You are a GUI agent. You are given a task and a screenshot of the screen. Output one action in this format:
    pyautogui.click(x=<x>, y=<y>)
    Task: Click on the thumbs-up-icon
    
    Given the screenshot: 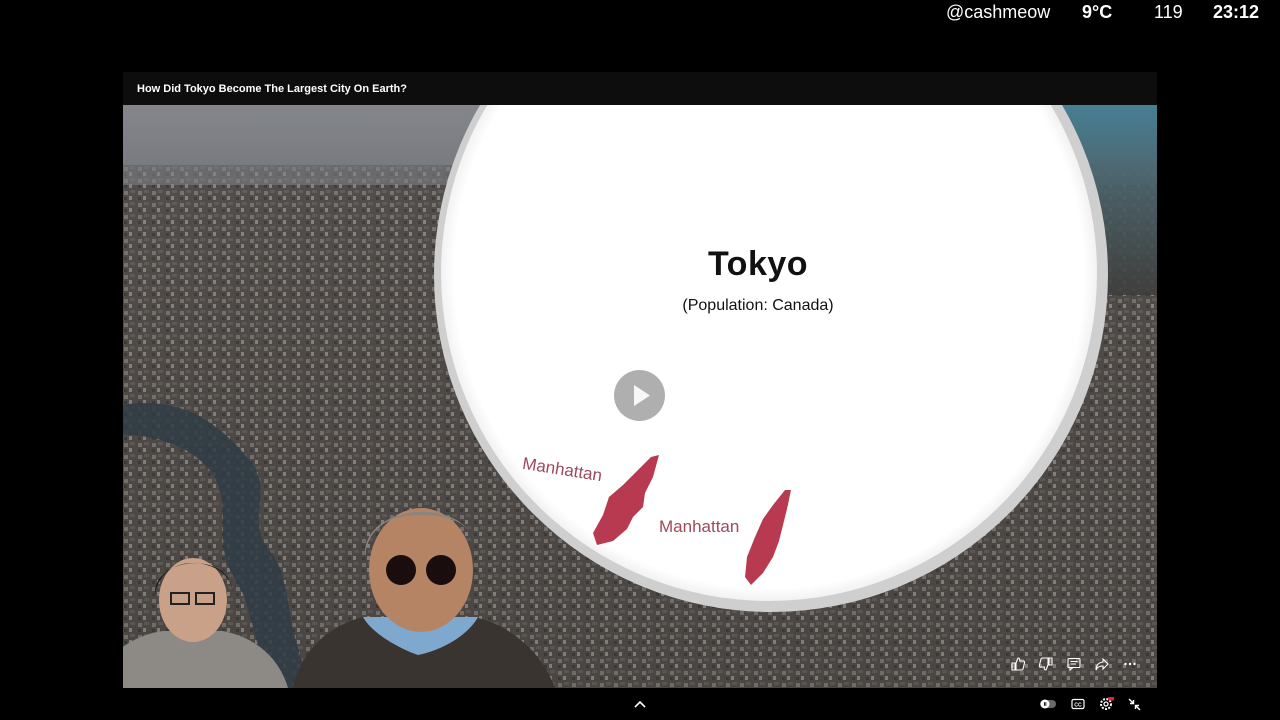 What is the action you would take?
    pyautogui.click(x=1018, y=664)
    